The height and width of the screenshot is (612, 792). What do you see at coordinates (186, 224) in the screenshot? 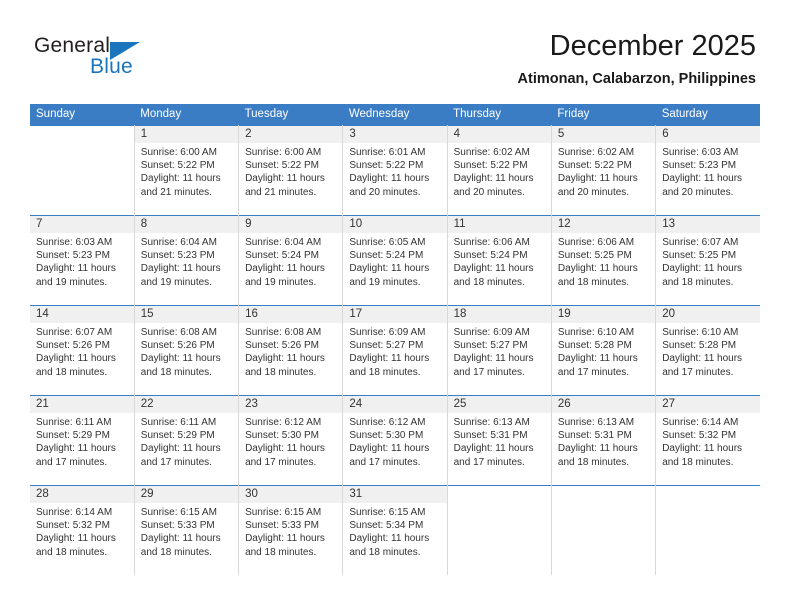
I see `day-number: 8` at bounding box center [186, 224].